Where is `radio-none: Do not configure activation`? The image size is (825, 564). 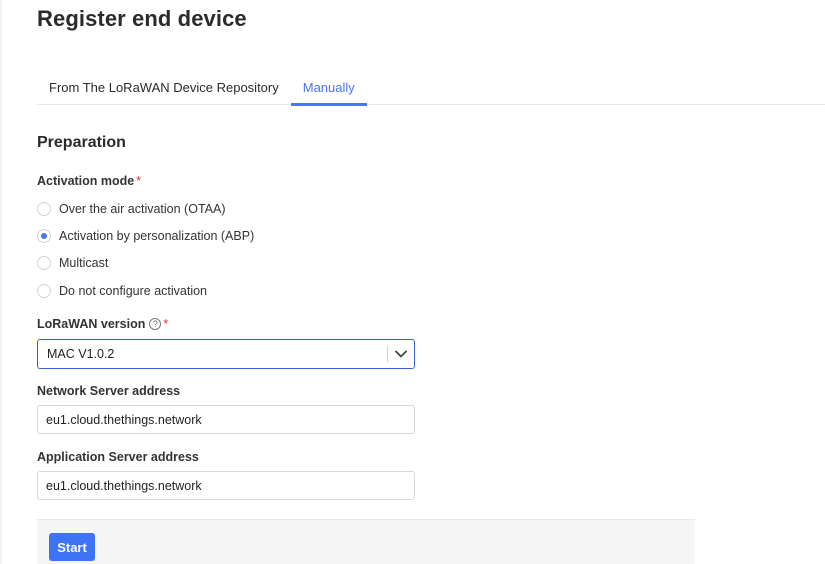
radio-none: Do not configure activation is located at coordinates (122, 291).